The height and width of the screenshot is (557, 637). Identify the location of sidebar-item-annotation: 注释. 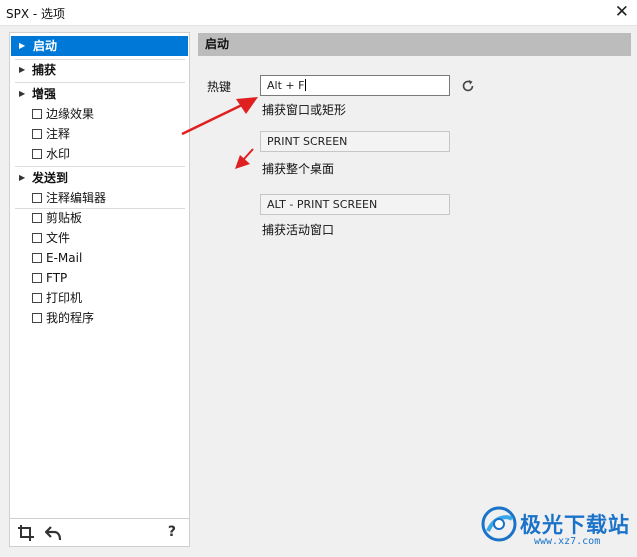
(51, 134).